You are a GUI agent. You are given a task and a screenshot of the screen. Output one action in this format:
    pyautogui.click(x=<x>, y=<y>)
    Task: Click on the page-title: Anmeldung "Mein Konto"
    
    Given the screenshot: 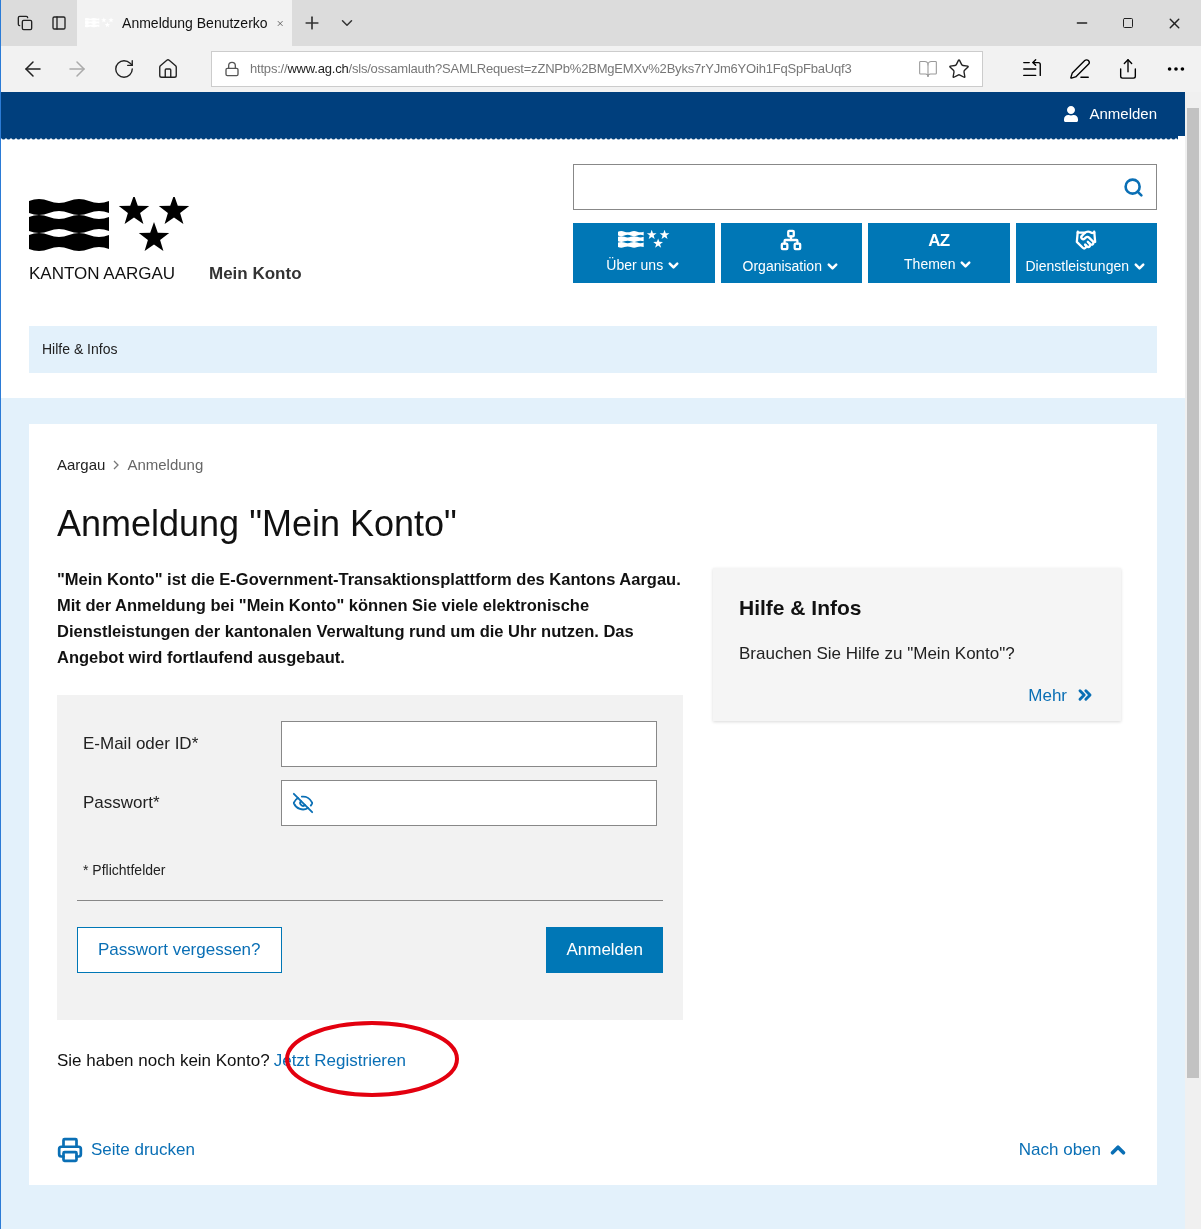 What is the action you would take?
    pyautogui.click(x=257, y=523)
    